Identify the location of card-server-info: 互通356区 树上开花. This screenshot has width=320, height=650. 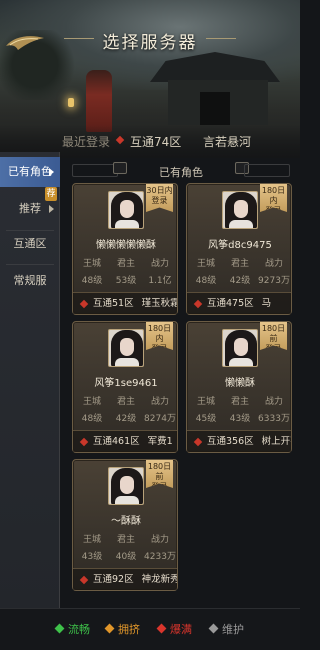
(239, 441).